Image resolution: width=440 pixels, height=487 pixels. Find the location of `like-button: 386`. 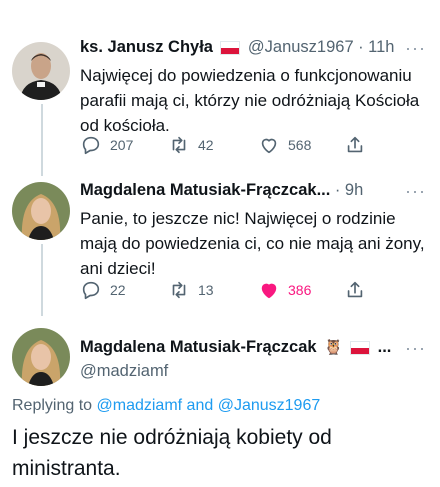

like-button: 386 is located at coordinates (284, 290).